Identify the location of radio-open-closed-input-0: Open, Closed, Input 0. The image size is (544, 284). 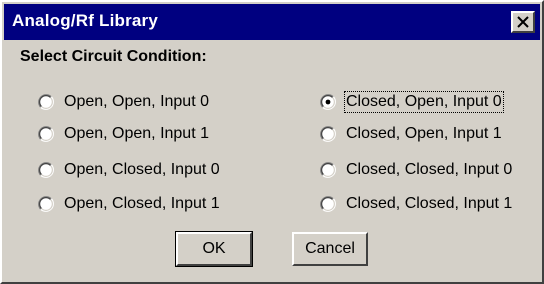
(129, 170).